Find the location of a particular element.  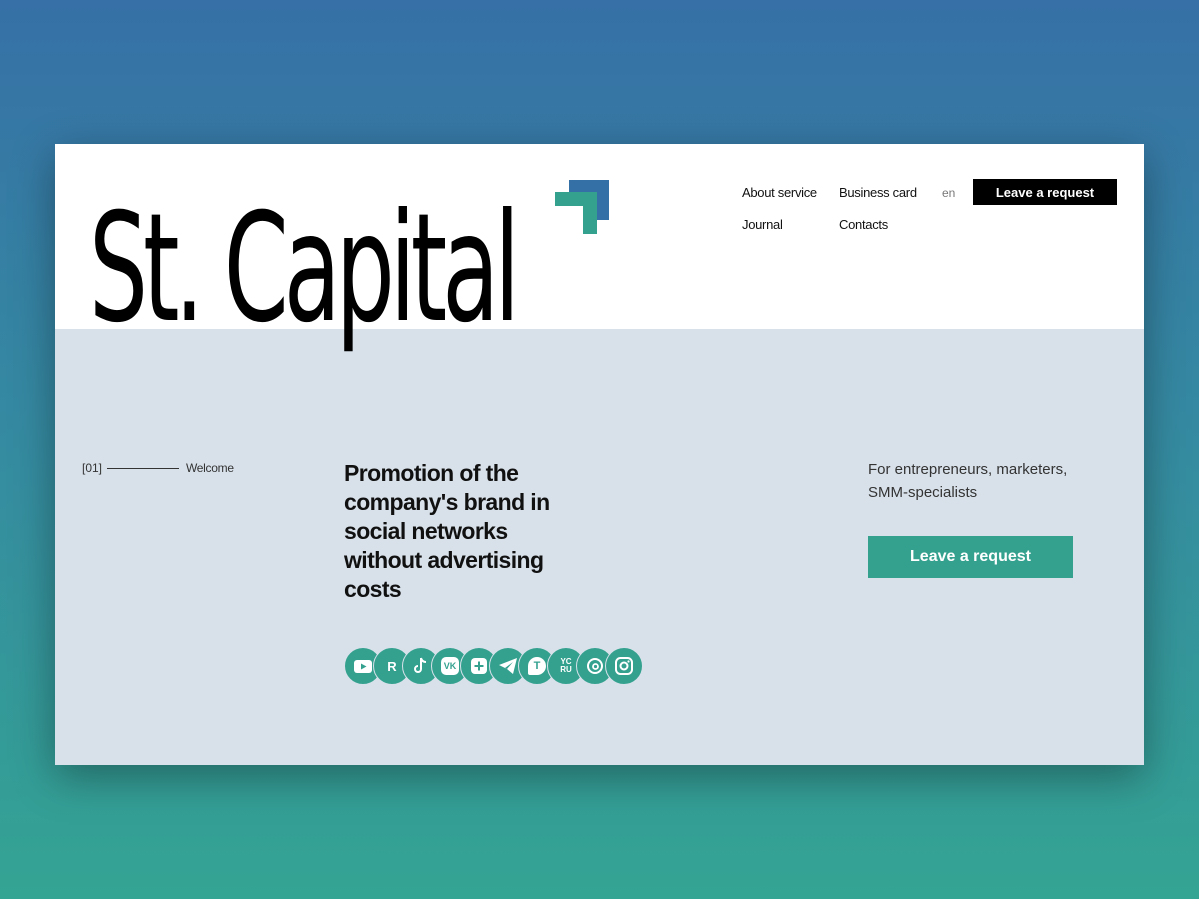

nav-item-about-service: About service is located at coordinates (779, 192).